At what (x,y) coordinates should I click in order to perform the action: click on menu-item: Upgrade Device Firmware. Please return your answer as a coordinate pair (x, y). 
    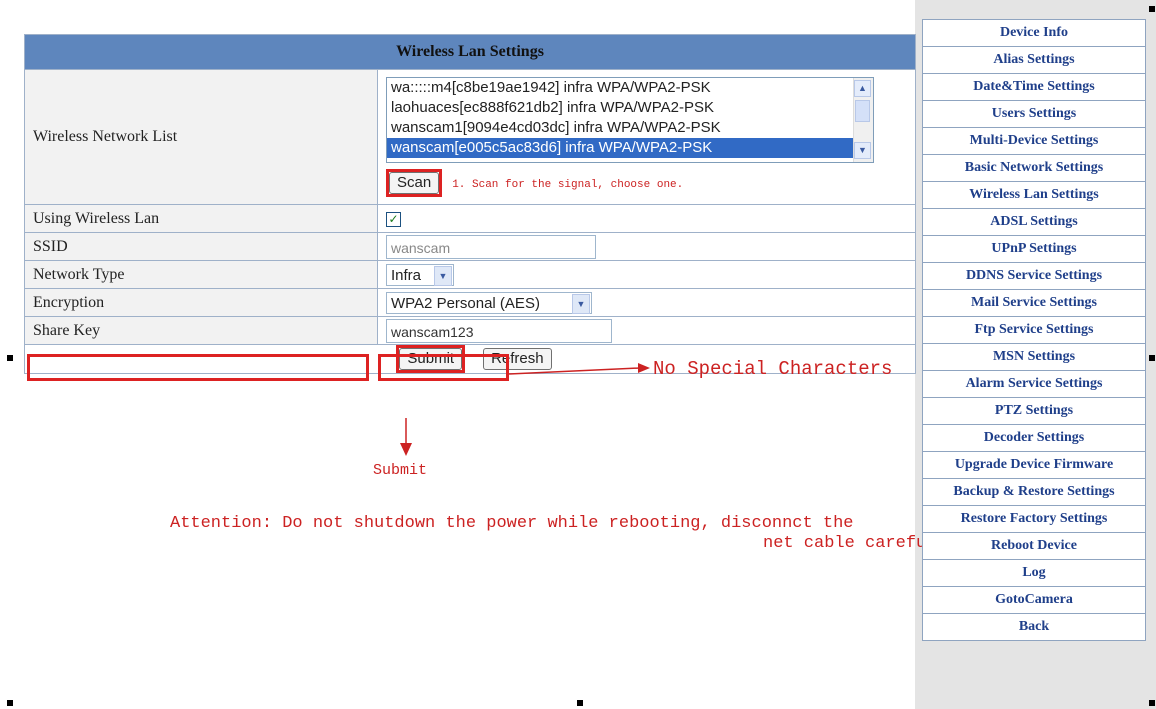
    Looking at the image, I should click on (1034, 465).